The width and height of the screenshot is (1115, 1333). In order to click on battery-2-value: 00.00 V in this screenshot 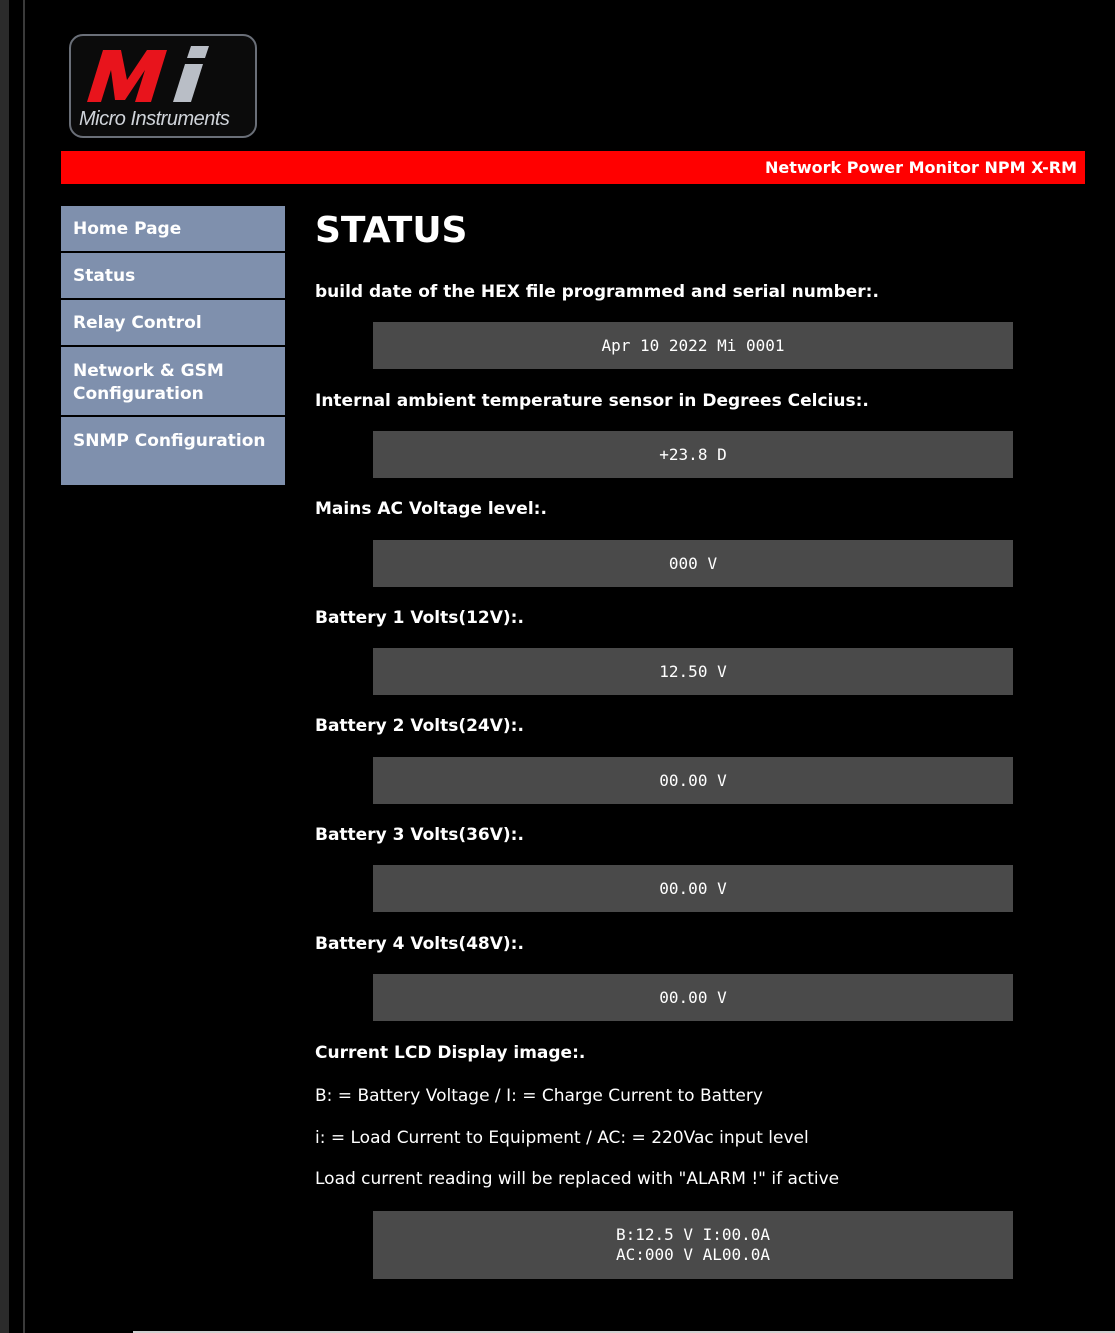, I will do `click(693, 780)`.